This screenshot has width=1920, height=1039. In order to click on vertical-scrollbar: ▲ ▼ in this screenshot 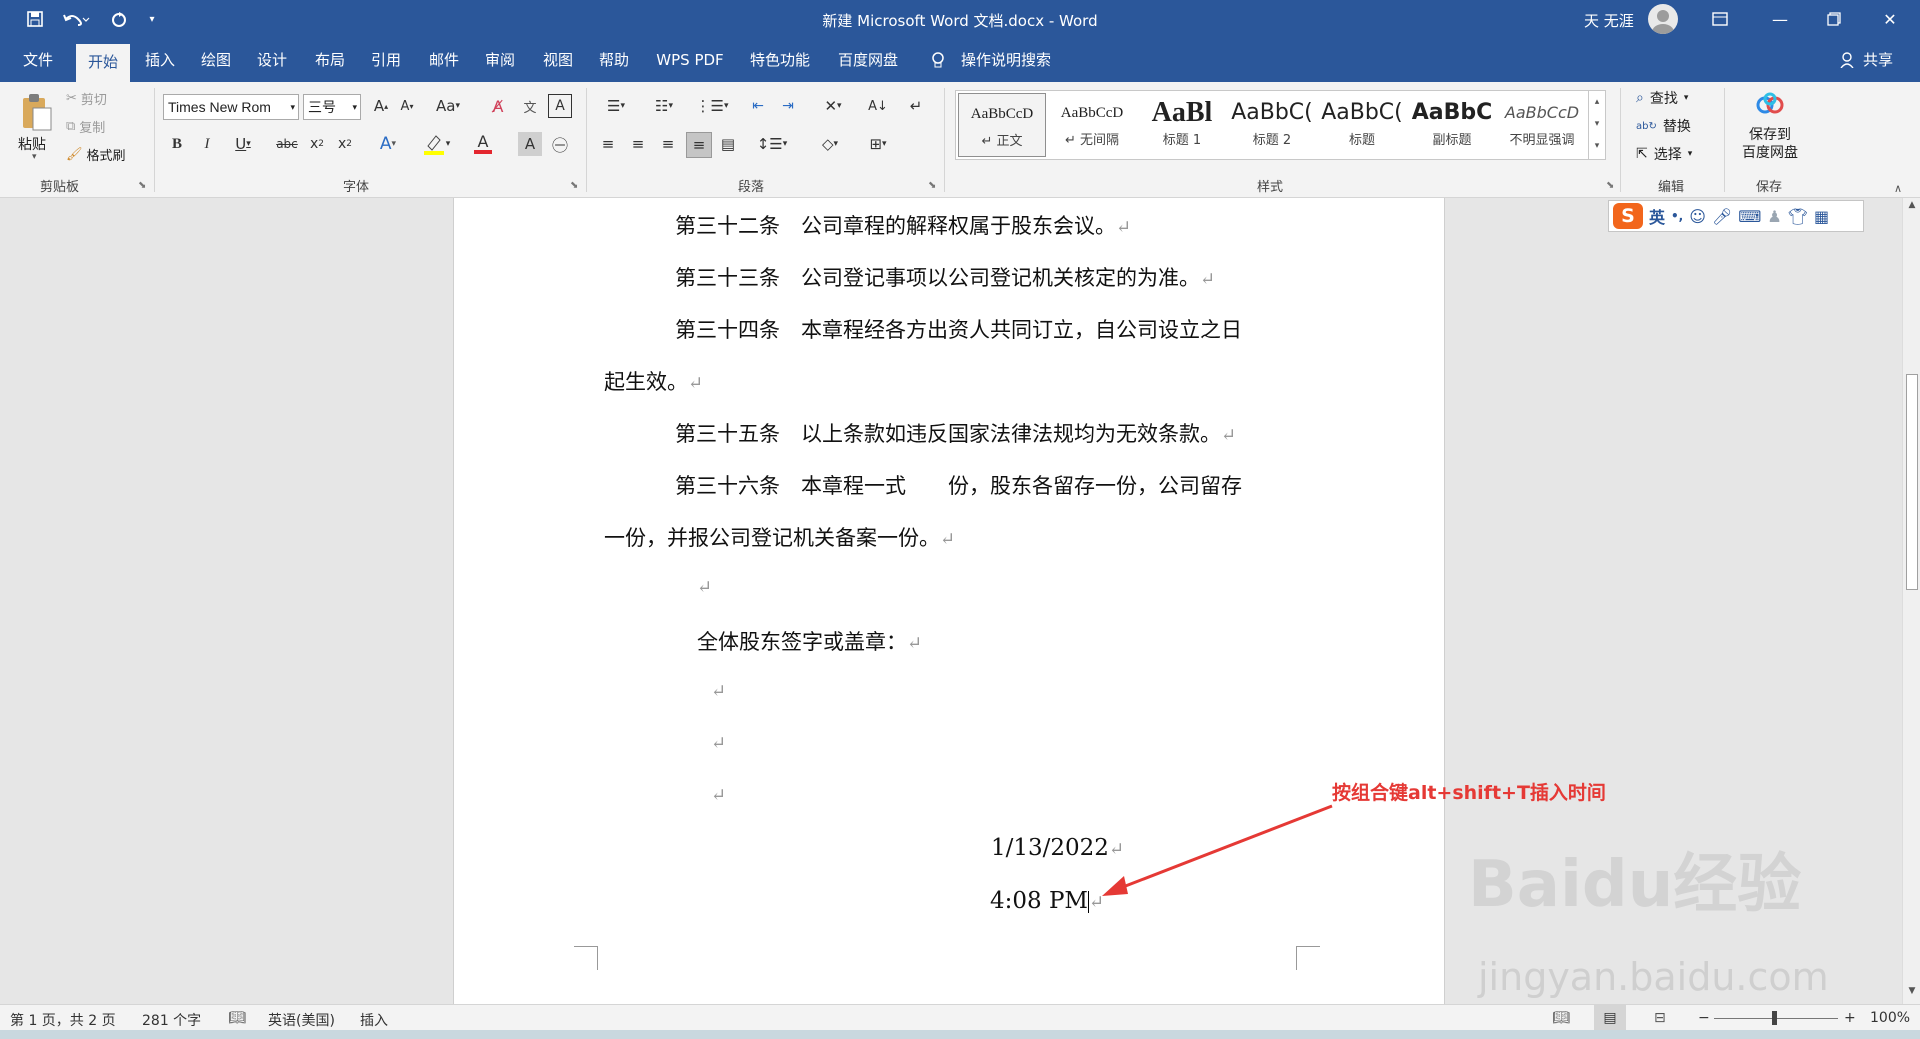, I will do `click(1911, 601)`.